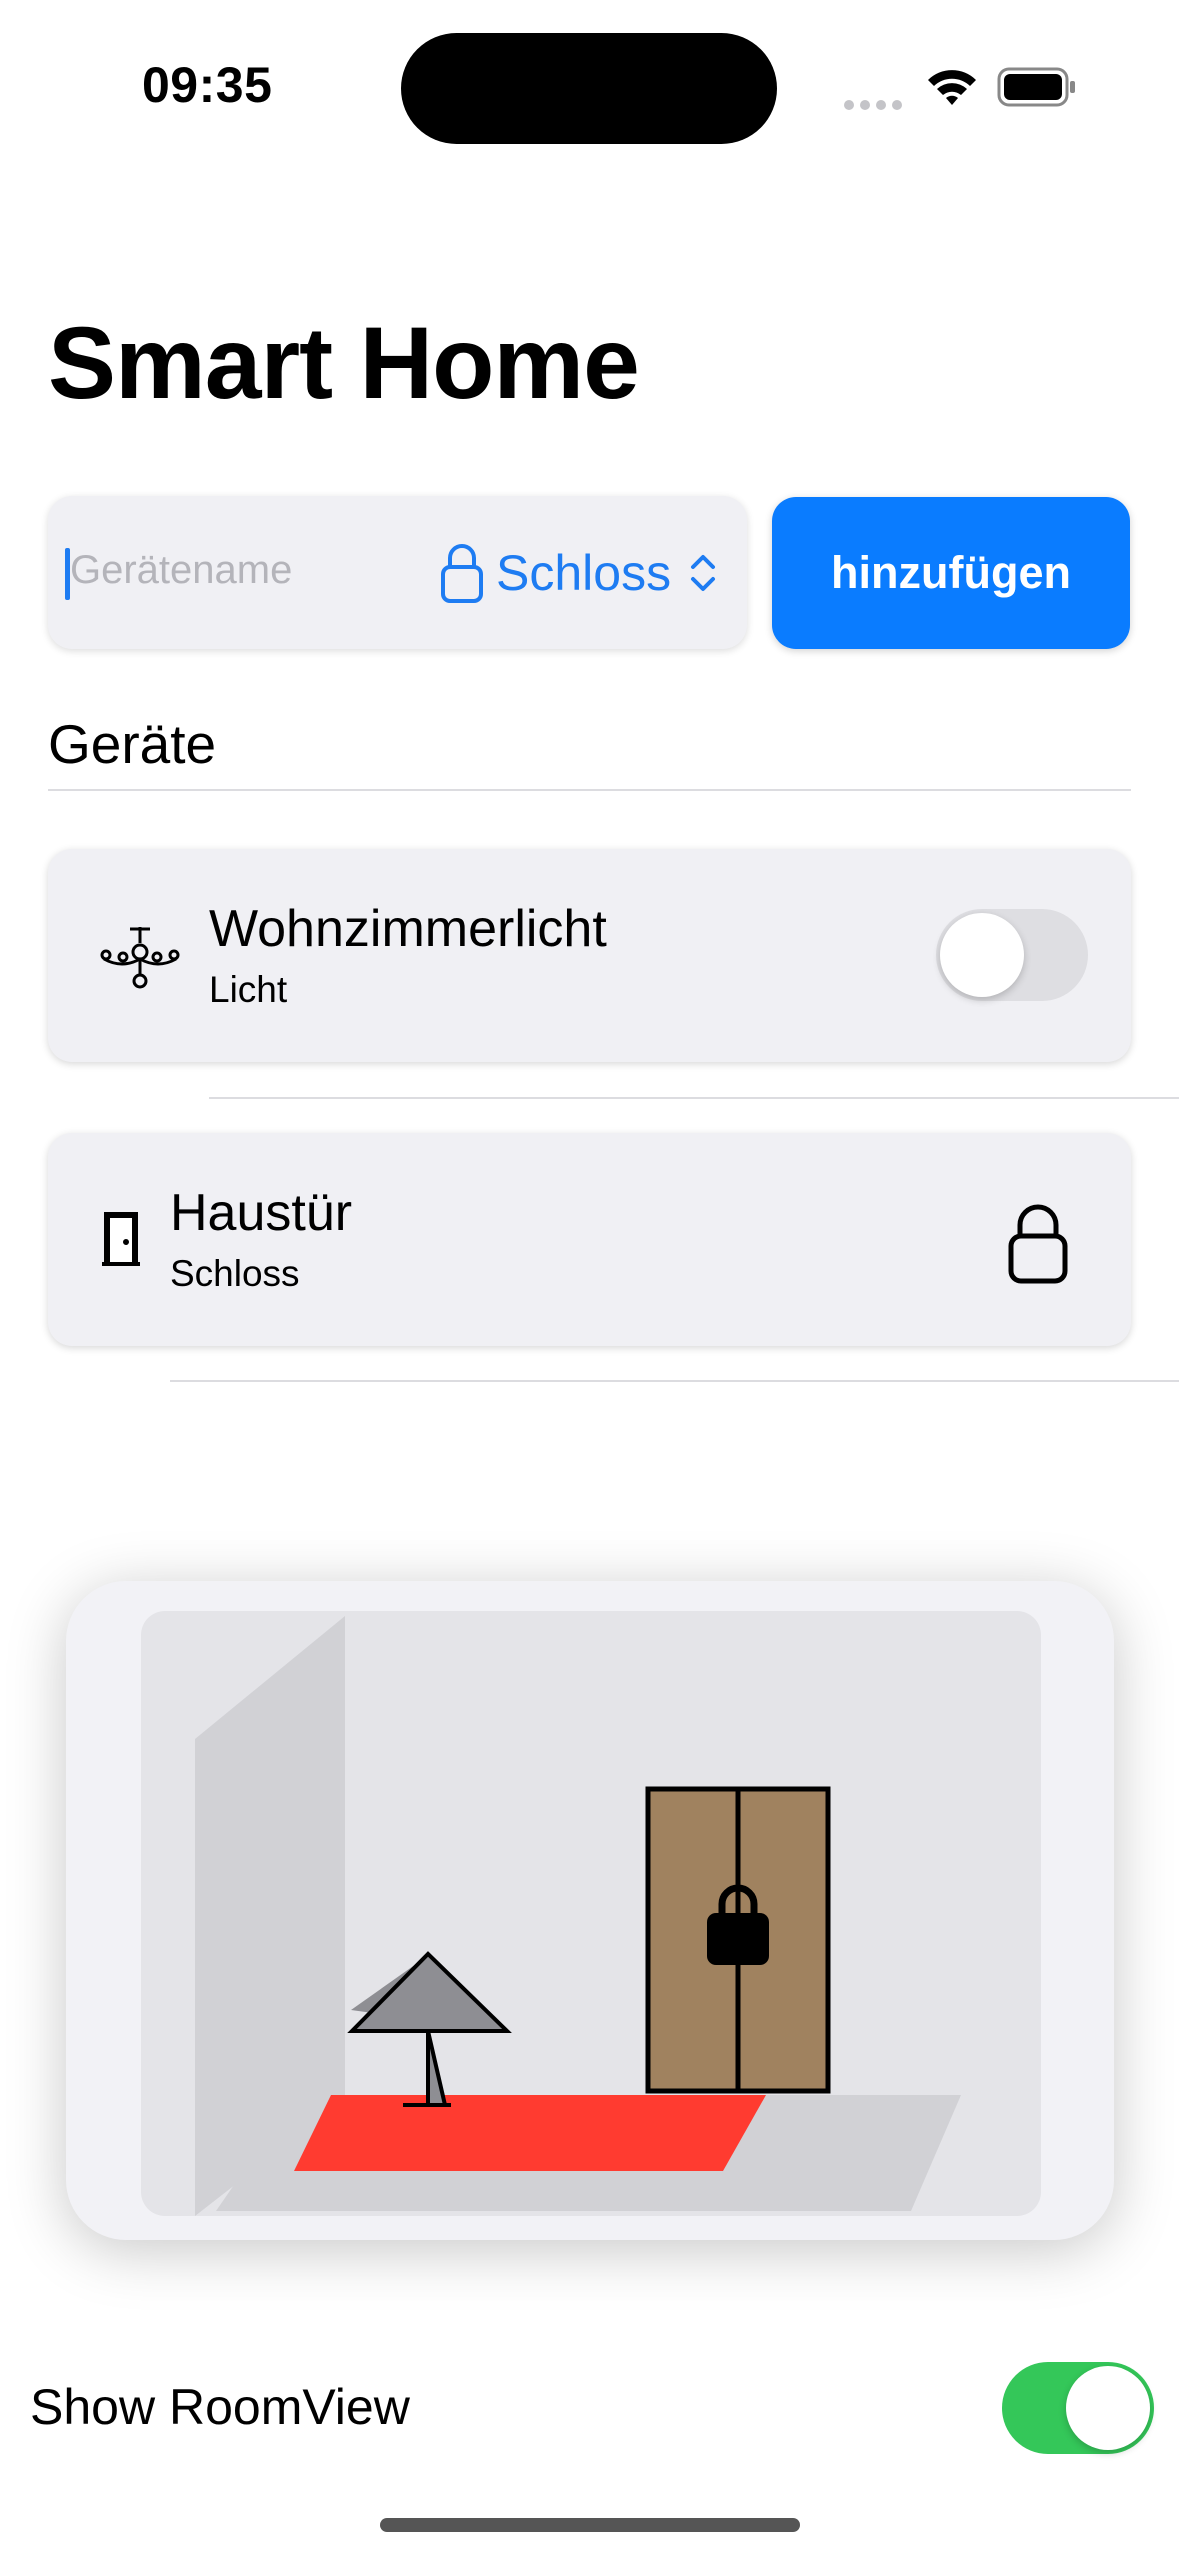  I want to click on door, so click(738, 1940).